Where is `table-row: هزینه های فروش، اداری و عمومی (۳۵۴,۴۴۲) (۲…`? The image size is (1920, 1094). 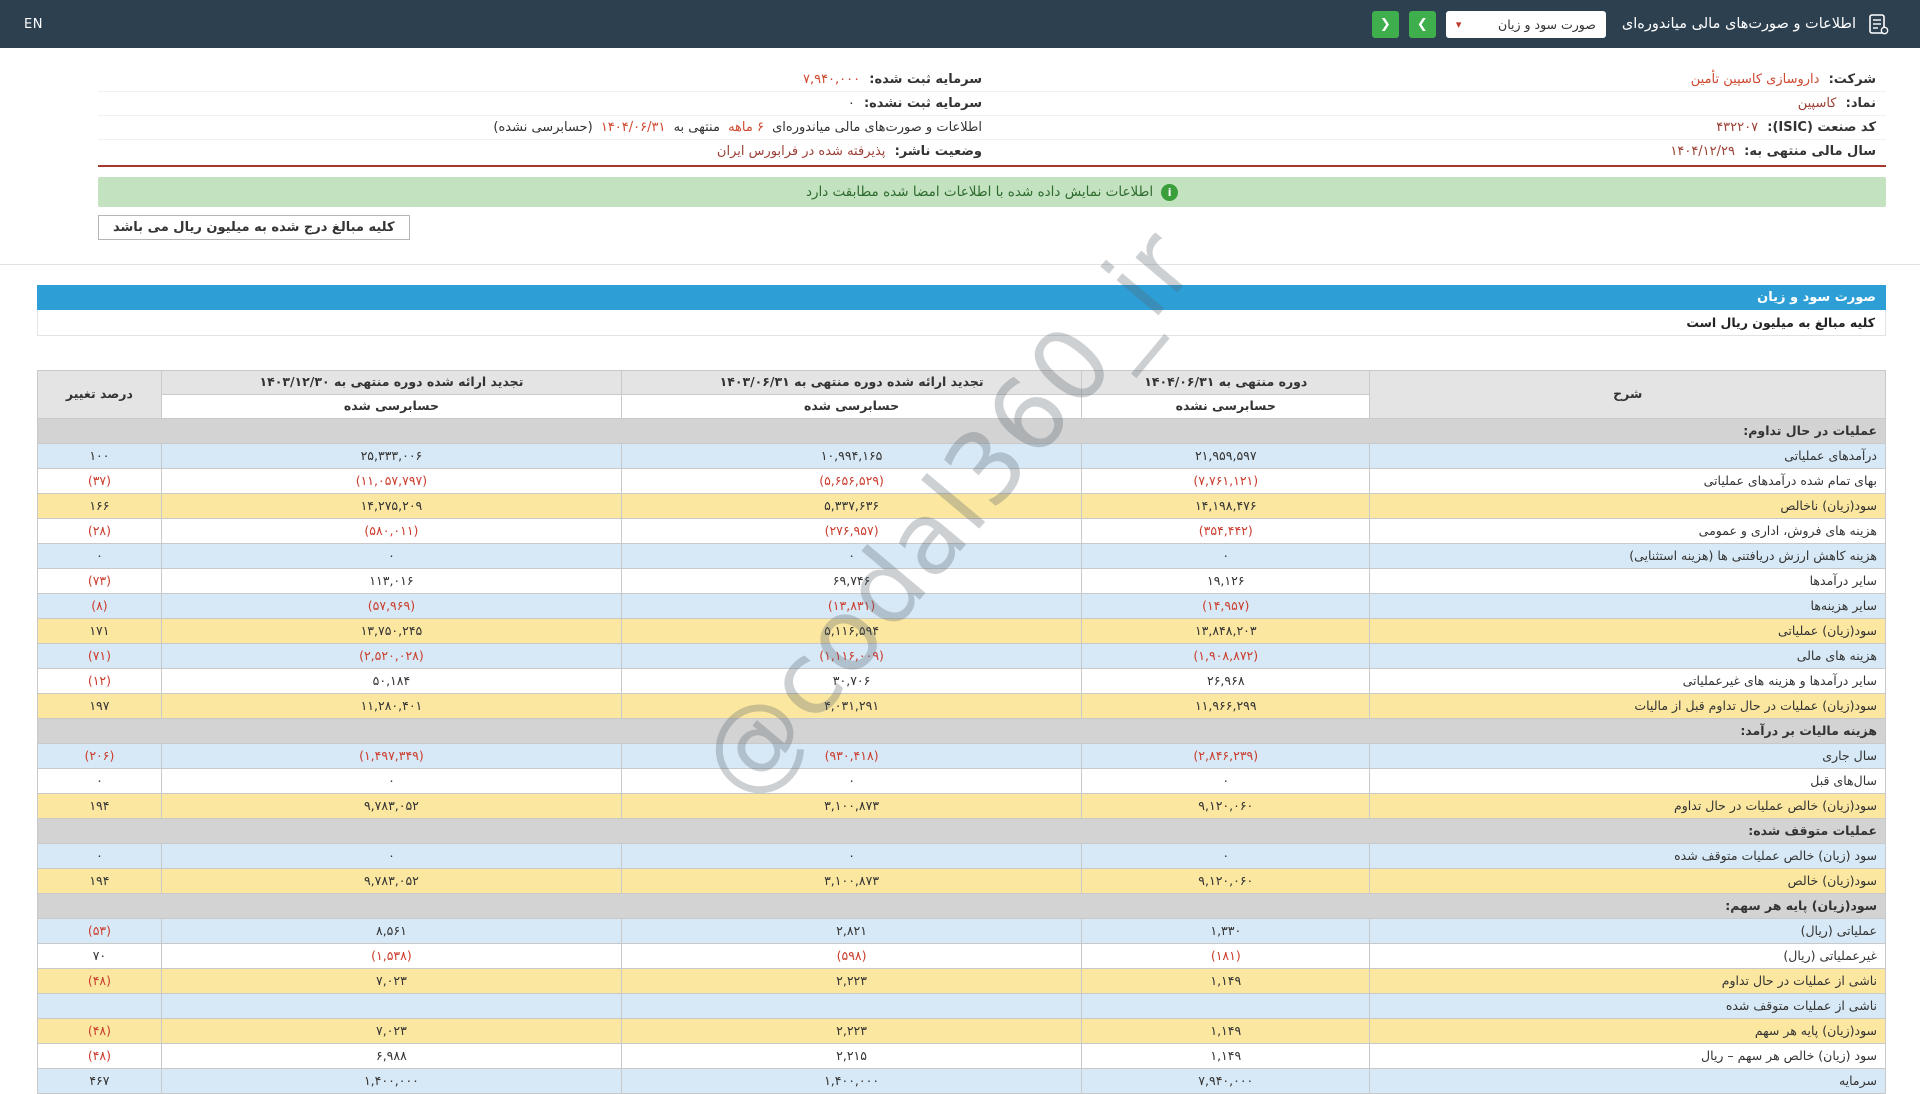
table-row: هزینه های فروش، اداری و عمومی (۳۵۴,۴۴۲) (۲… is located at coordinates (961, 531).